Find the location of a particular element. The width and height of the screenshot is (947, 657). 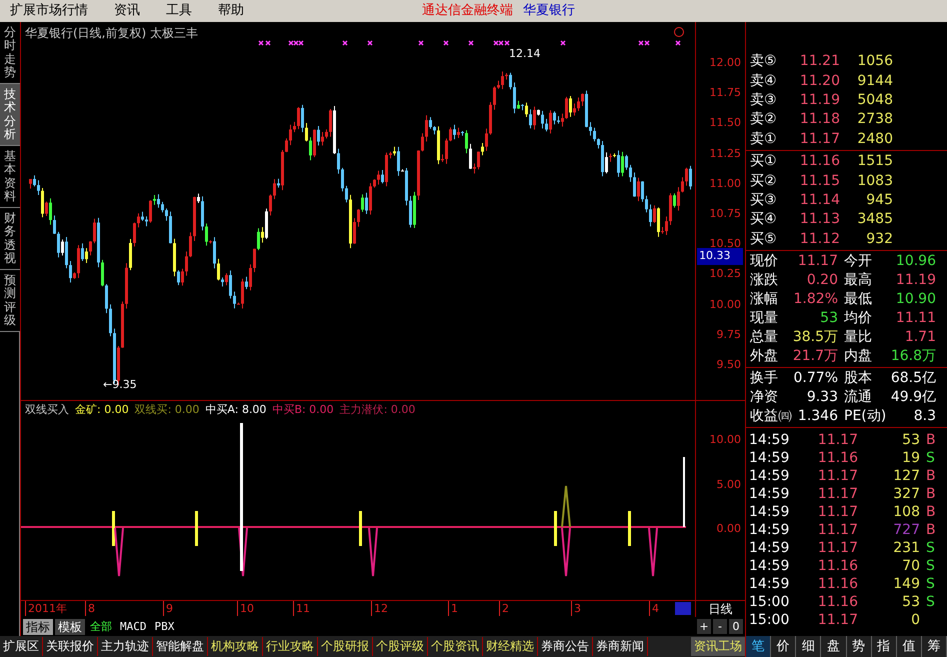

indicator-tab: 全部 is located at coordinates (101, 626).